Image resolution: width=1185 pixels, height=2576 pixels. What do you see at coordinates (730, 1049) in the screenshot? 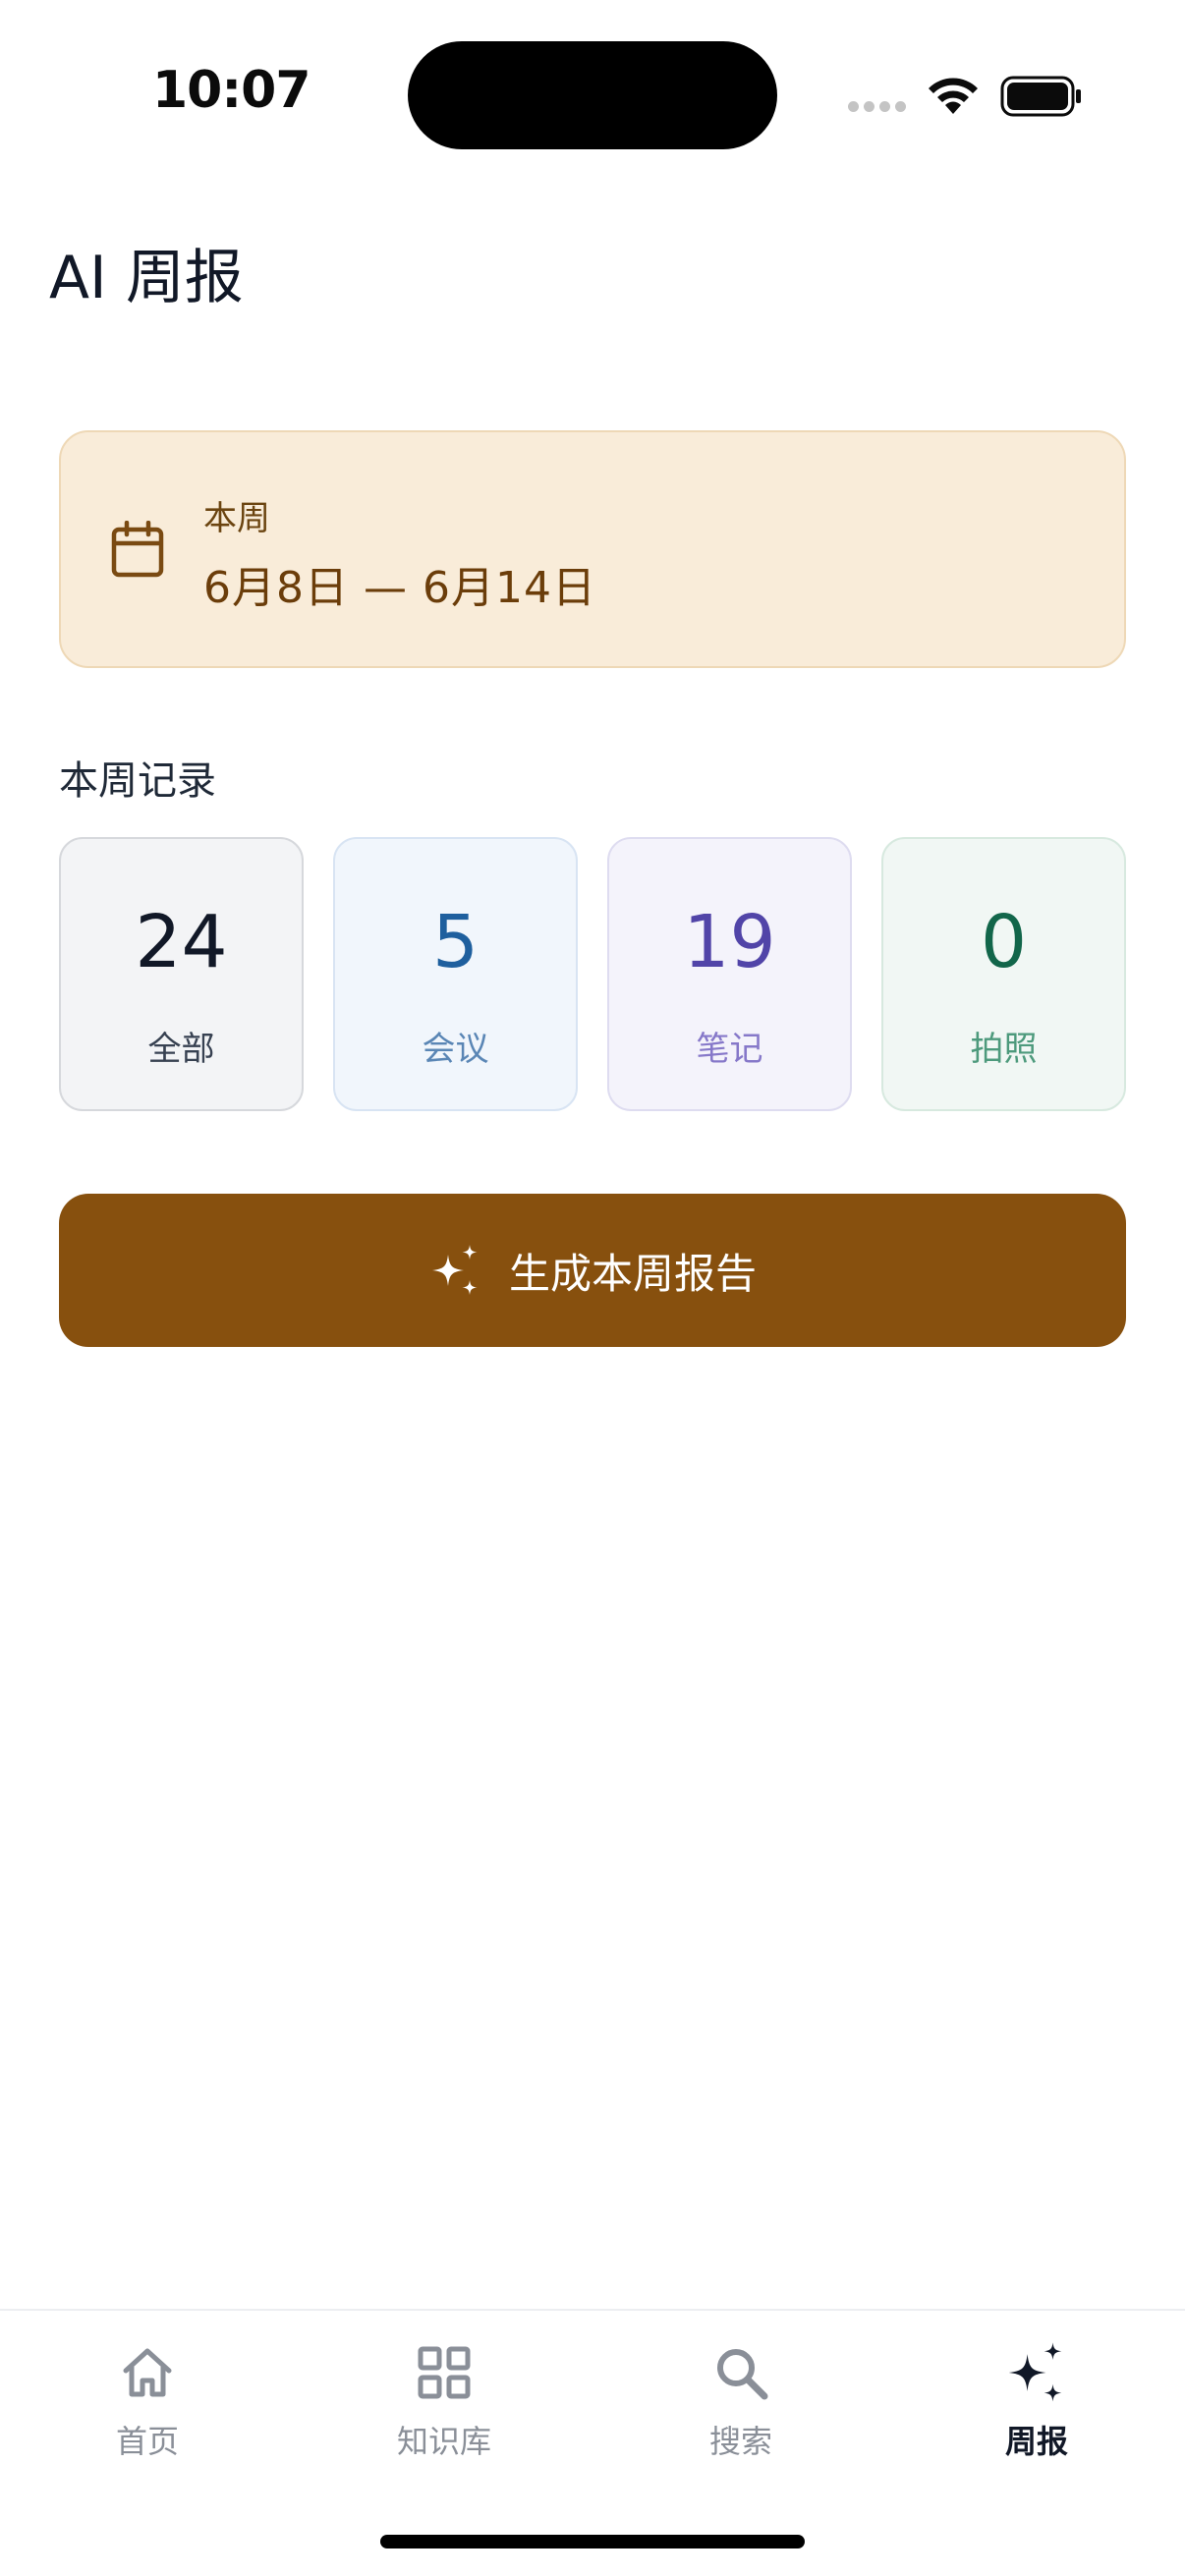
I see `stat-label: 笔记` at bounding box center [730, 1049].